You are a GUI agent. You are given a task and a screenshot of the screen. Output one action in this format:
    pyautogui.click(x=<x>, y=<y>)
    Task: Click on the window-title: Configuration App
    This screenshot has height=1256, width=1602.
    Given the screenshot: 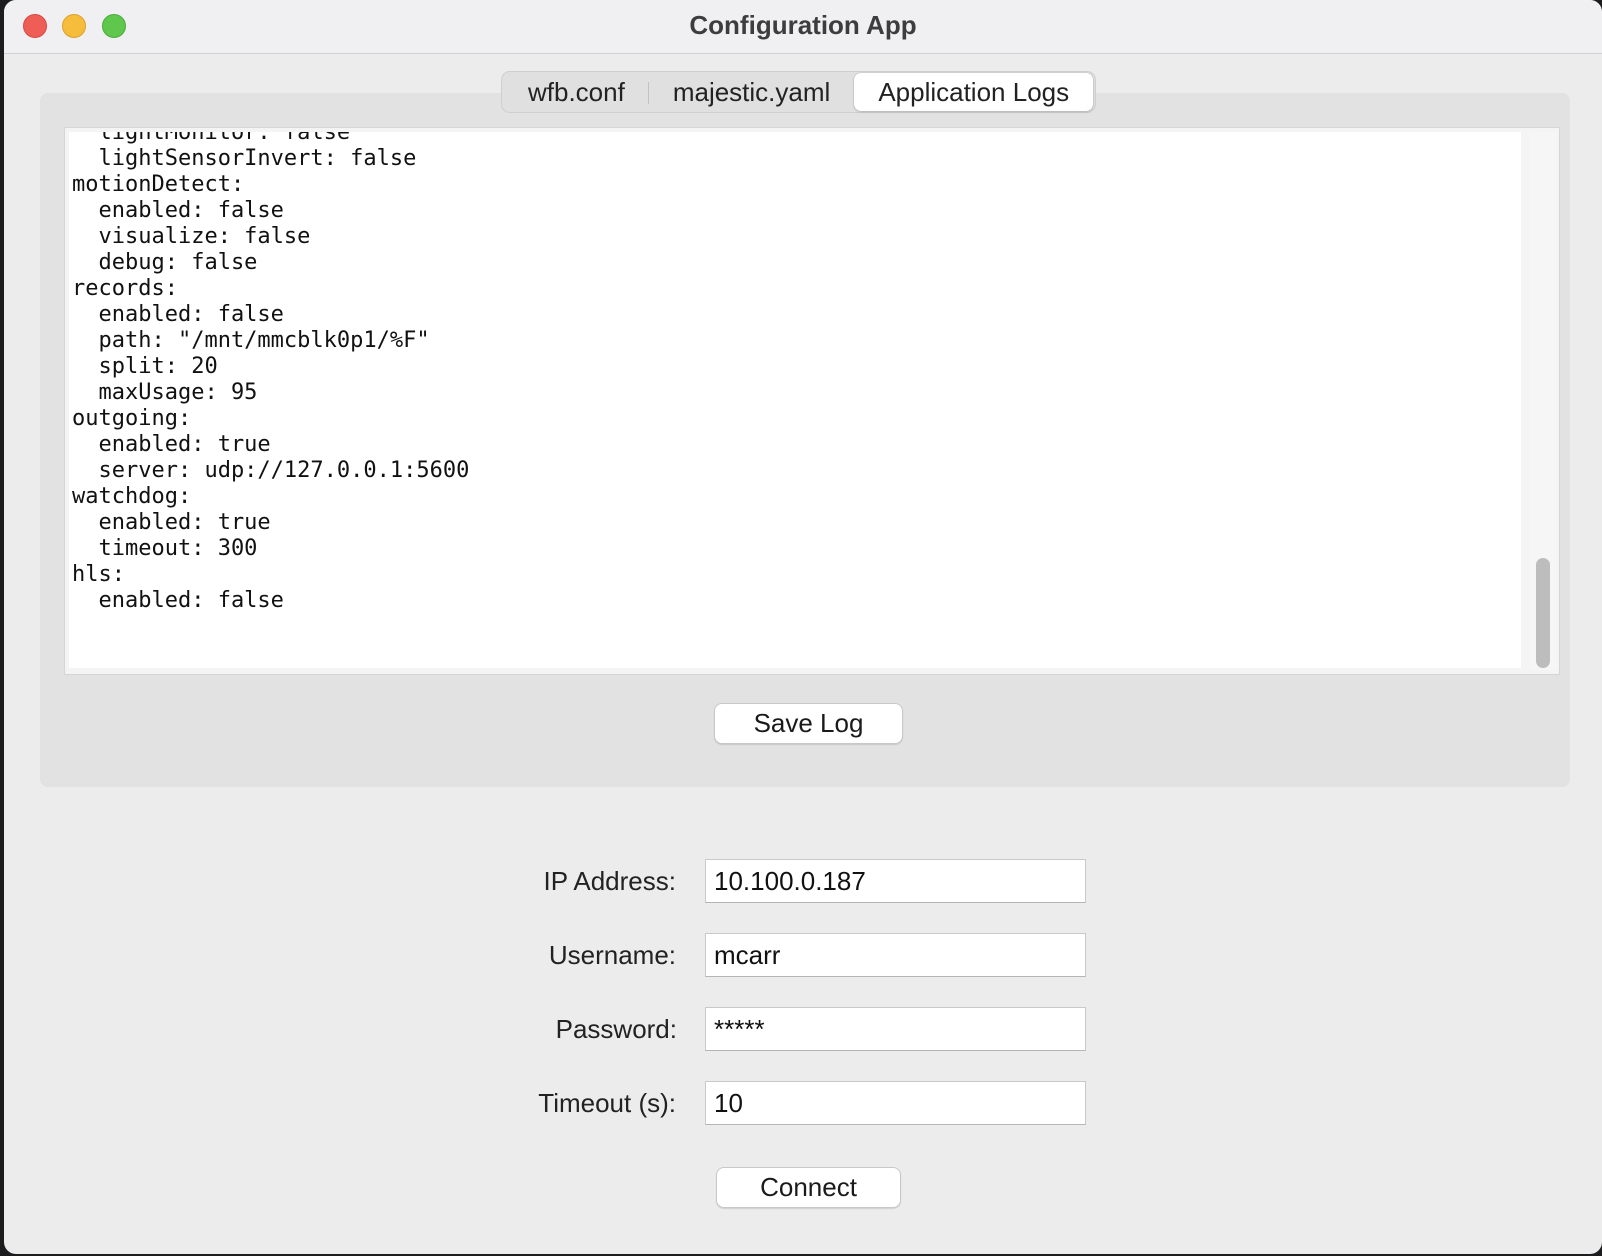 What is the action you would take?
    pyautogui.click(x=803, y=25)
    